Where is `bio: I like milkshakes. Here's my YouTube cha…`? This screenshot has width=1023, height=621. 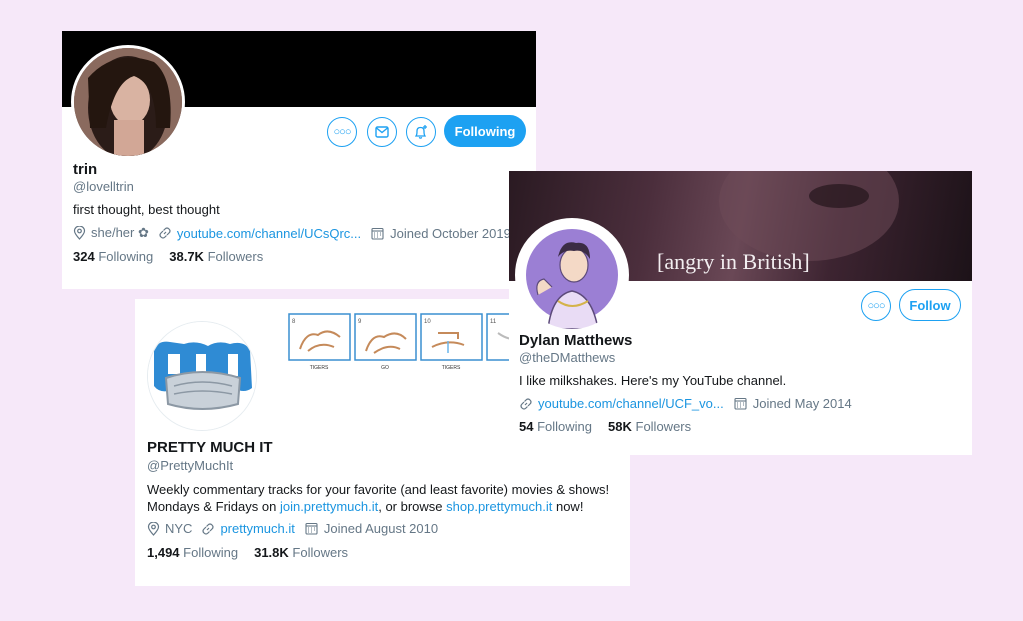
bio: I like milkshakes. Here's my YouTube cha… is located at coordinates (653, 380).